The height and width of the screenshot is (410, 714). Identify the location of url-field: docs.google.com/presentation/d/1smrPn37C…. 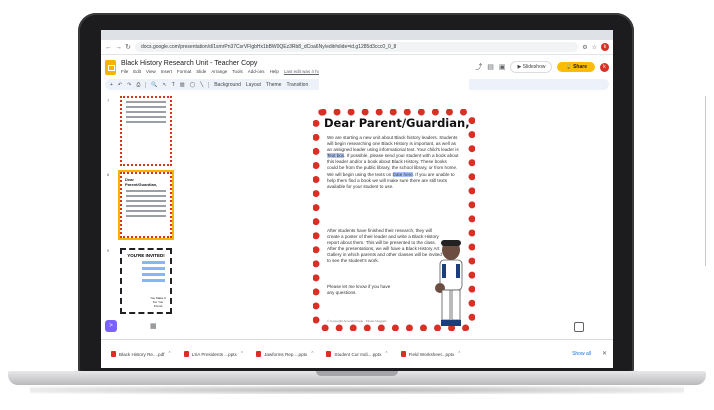
(357, 47).